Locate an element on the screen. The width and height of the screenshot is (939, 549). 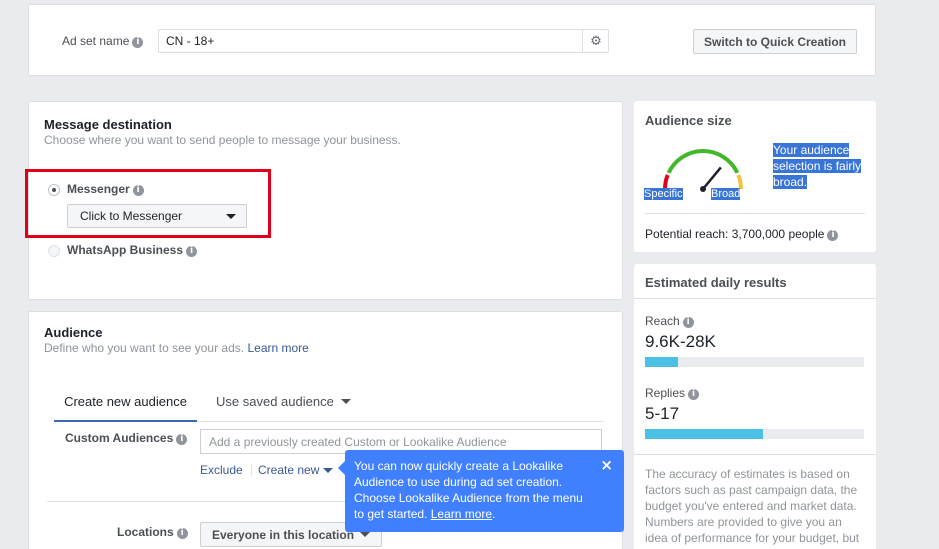
adset-name-settings: ⚙ is located at coordinates (595, 41).